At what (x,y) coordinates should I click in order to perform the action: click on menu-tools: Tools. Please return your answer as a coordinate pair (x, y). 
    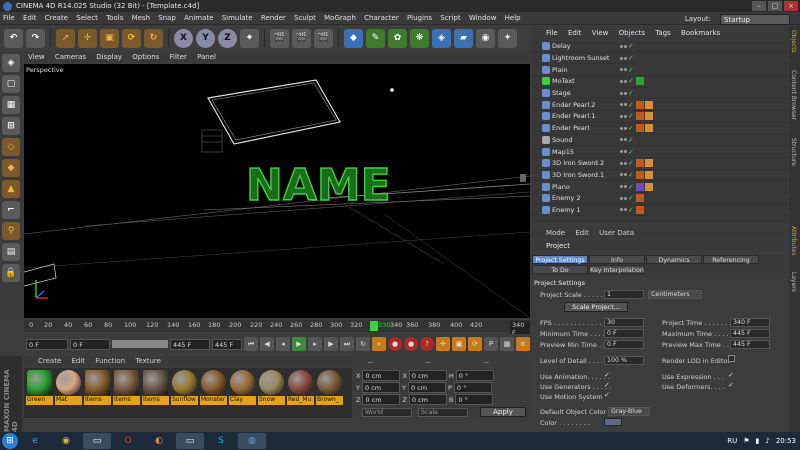
    Looking at the image, I should click on (114, 18).